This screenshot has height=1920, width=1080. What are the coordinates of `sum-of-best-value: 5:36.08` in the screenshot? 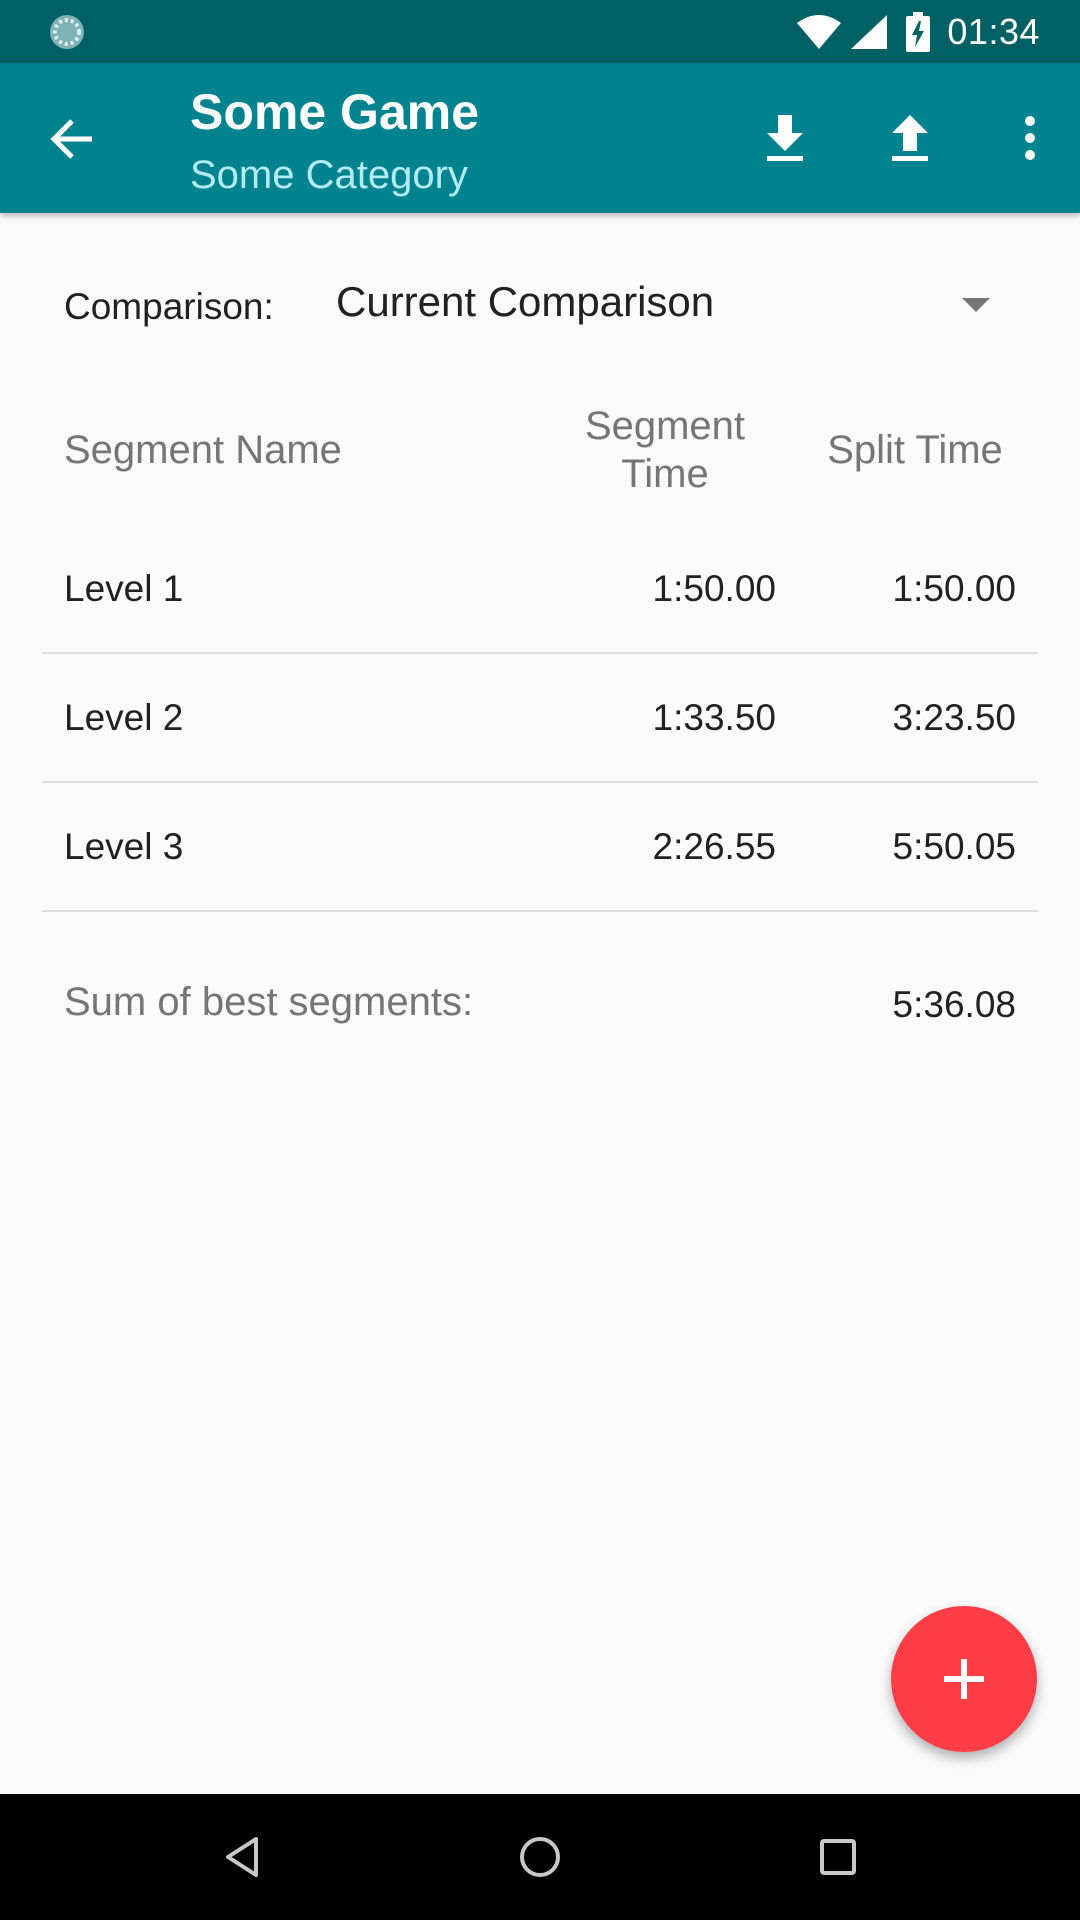 It's located at (954, 1004).